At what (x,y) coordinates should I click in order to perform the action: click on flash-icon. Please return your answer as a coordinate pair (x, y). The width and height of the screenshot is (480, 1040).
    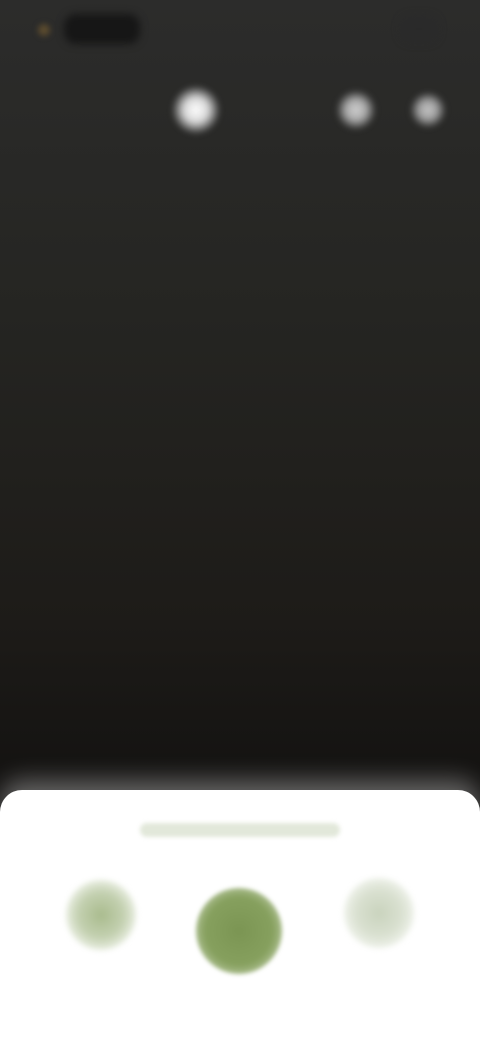
    Looking at the image, I should click on (196, 110).